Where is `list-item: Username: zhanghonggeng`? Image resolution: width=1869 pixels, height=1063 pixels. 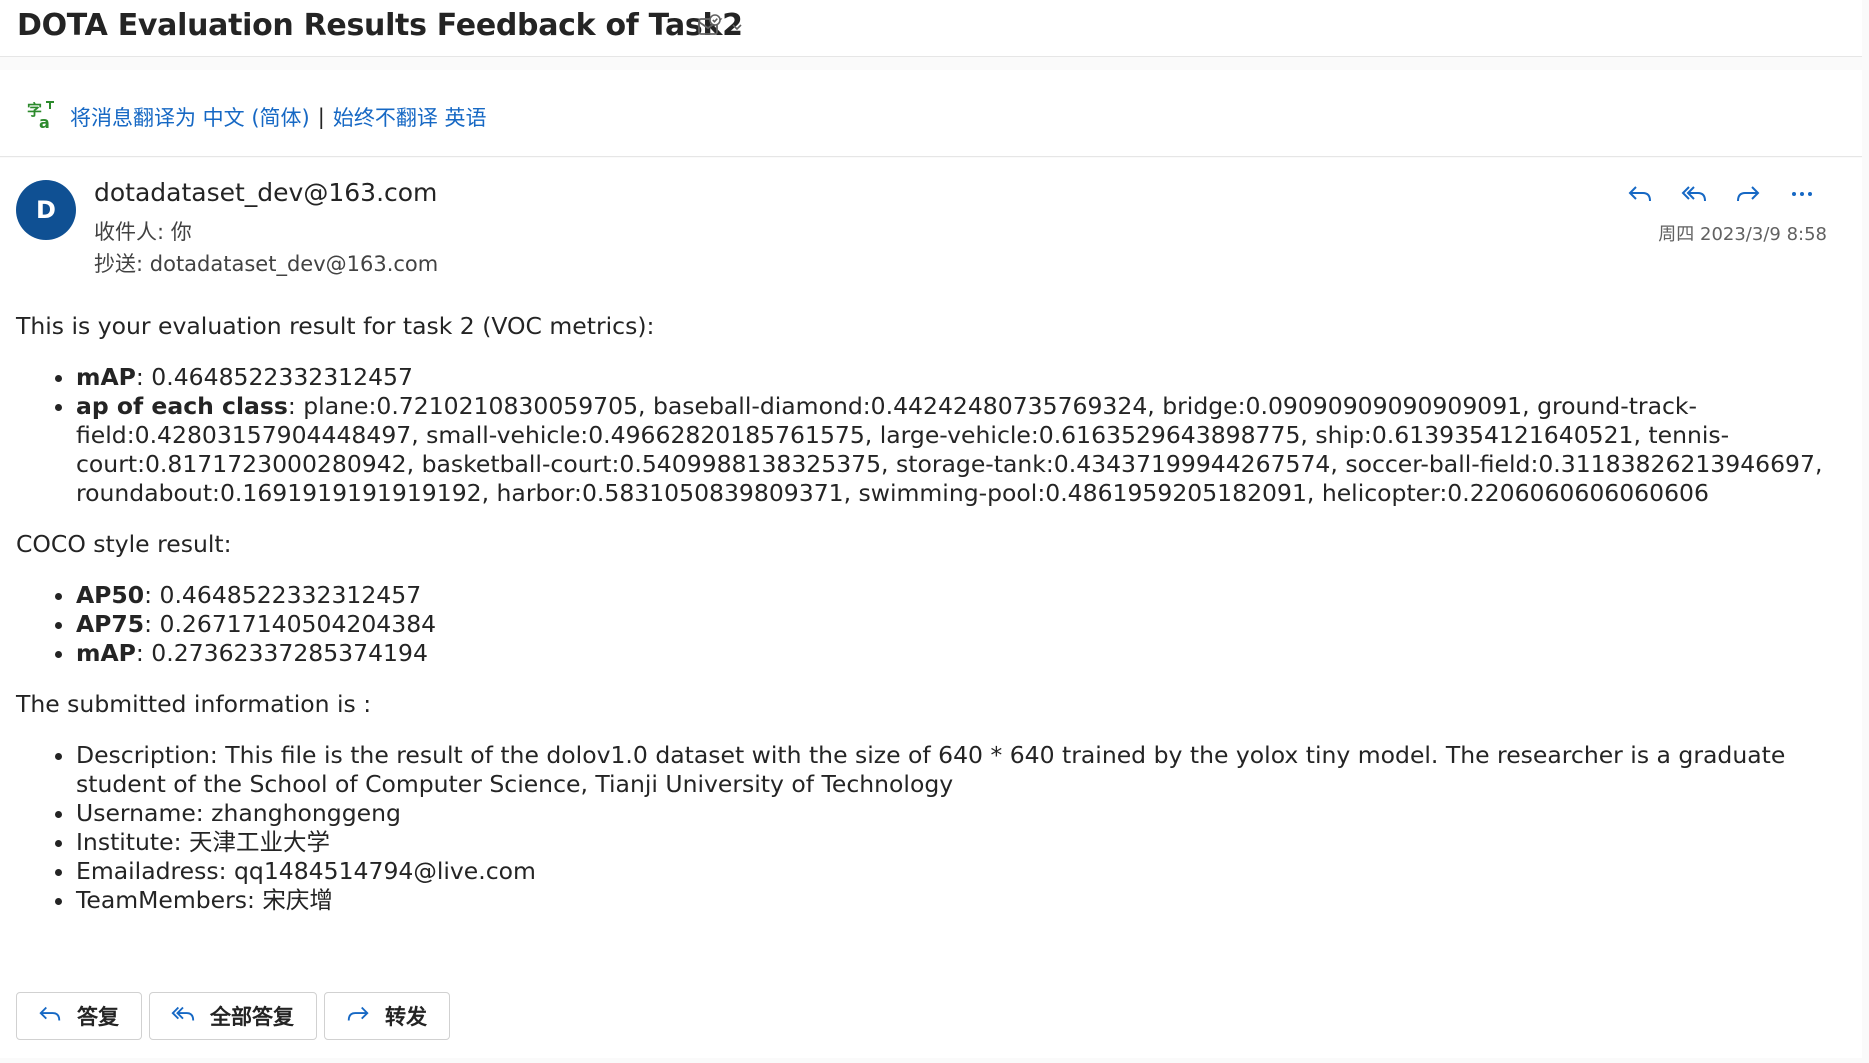 list-item: Username: zhanghonggeng is located at coordinates (951, 813).